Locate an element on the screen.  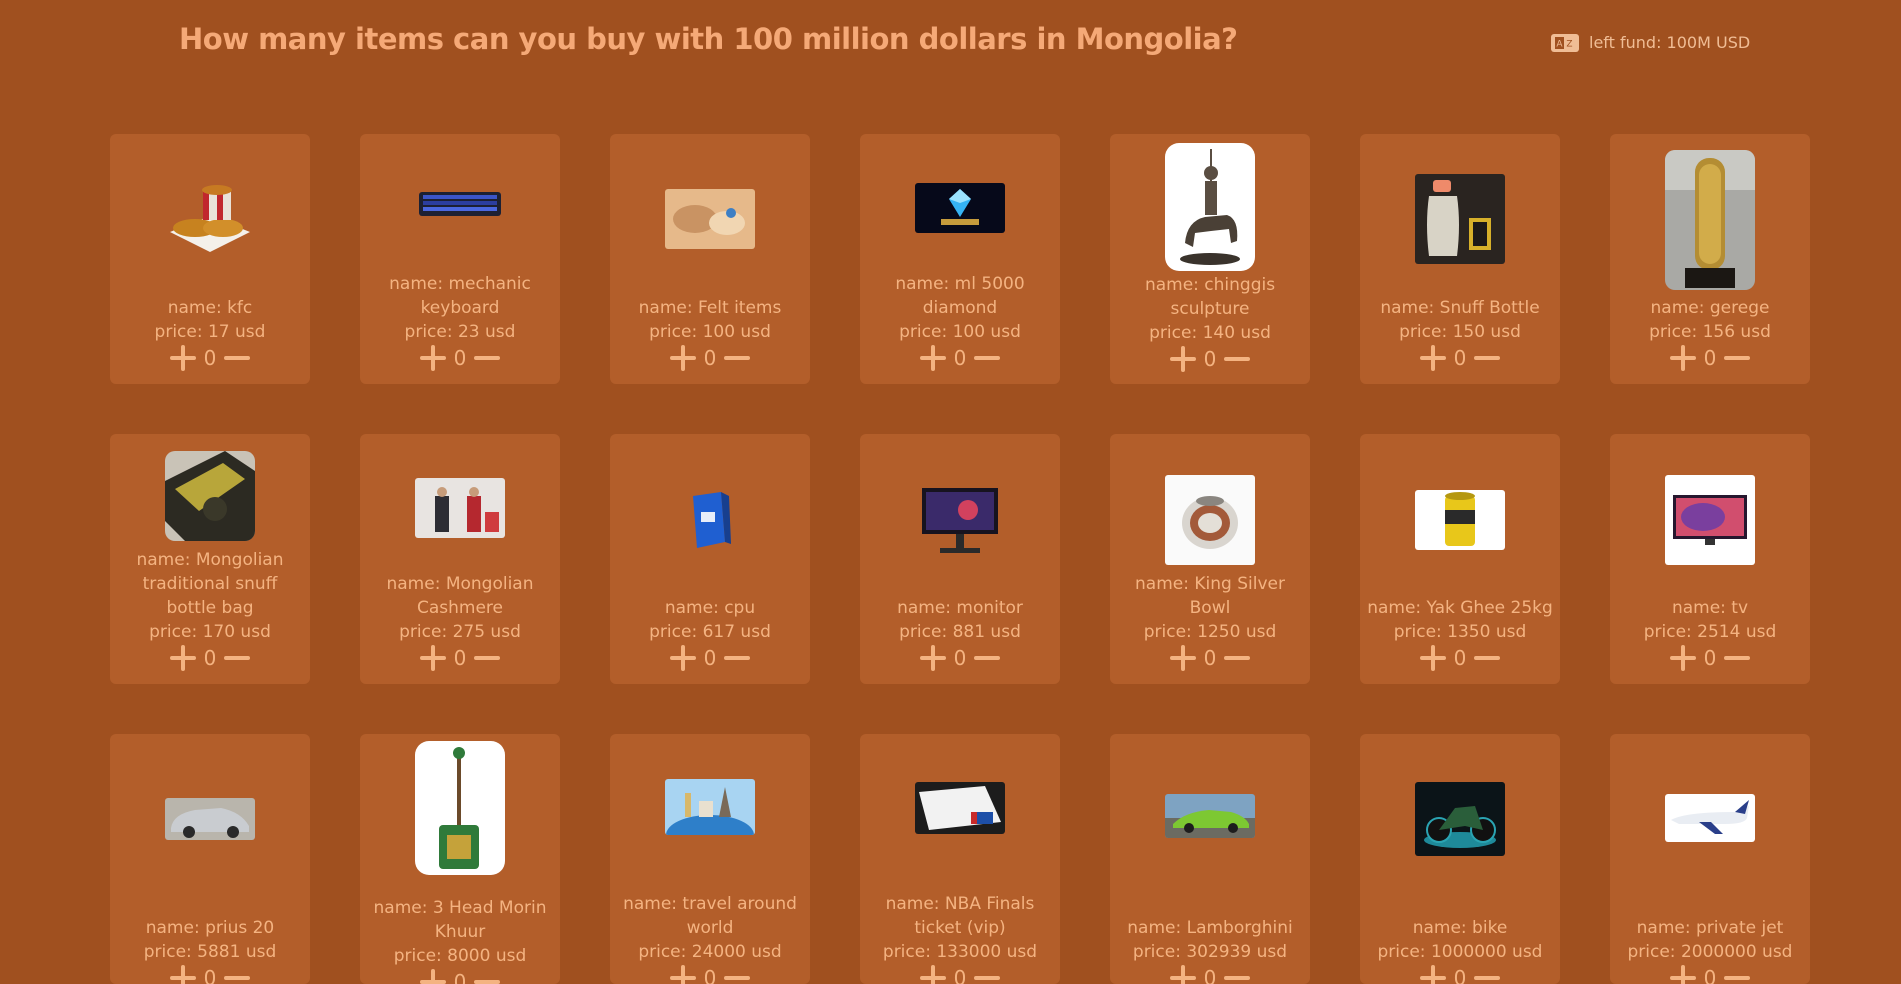
item-card-tv: name: tv price: 2514 usd 0 is located at coordinates (1710, 559).